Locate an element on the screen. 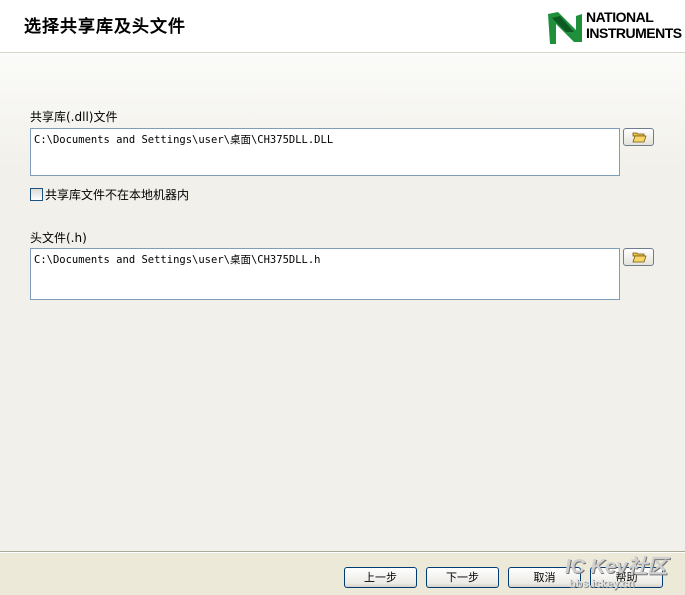 Image resolution: width=685 pixels, height=595 pixels. next-button: 下一步 is located at coordinates (462, 577).